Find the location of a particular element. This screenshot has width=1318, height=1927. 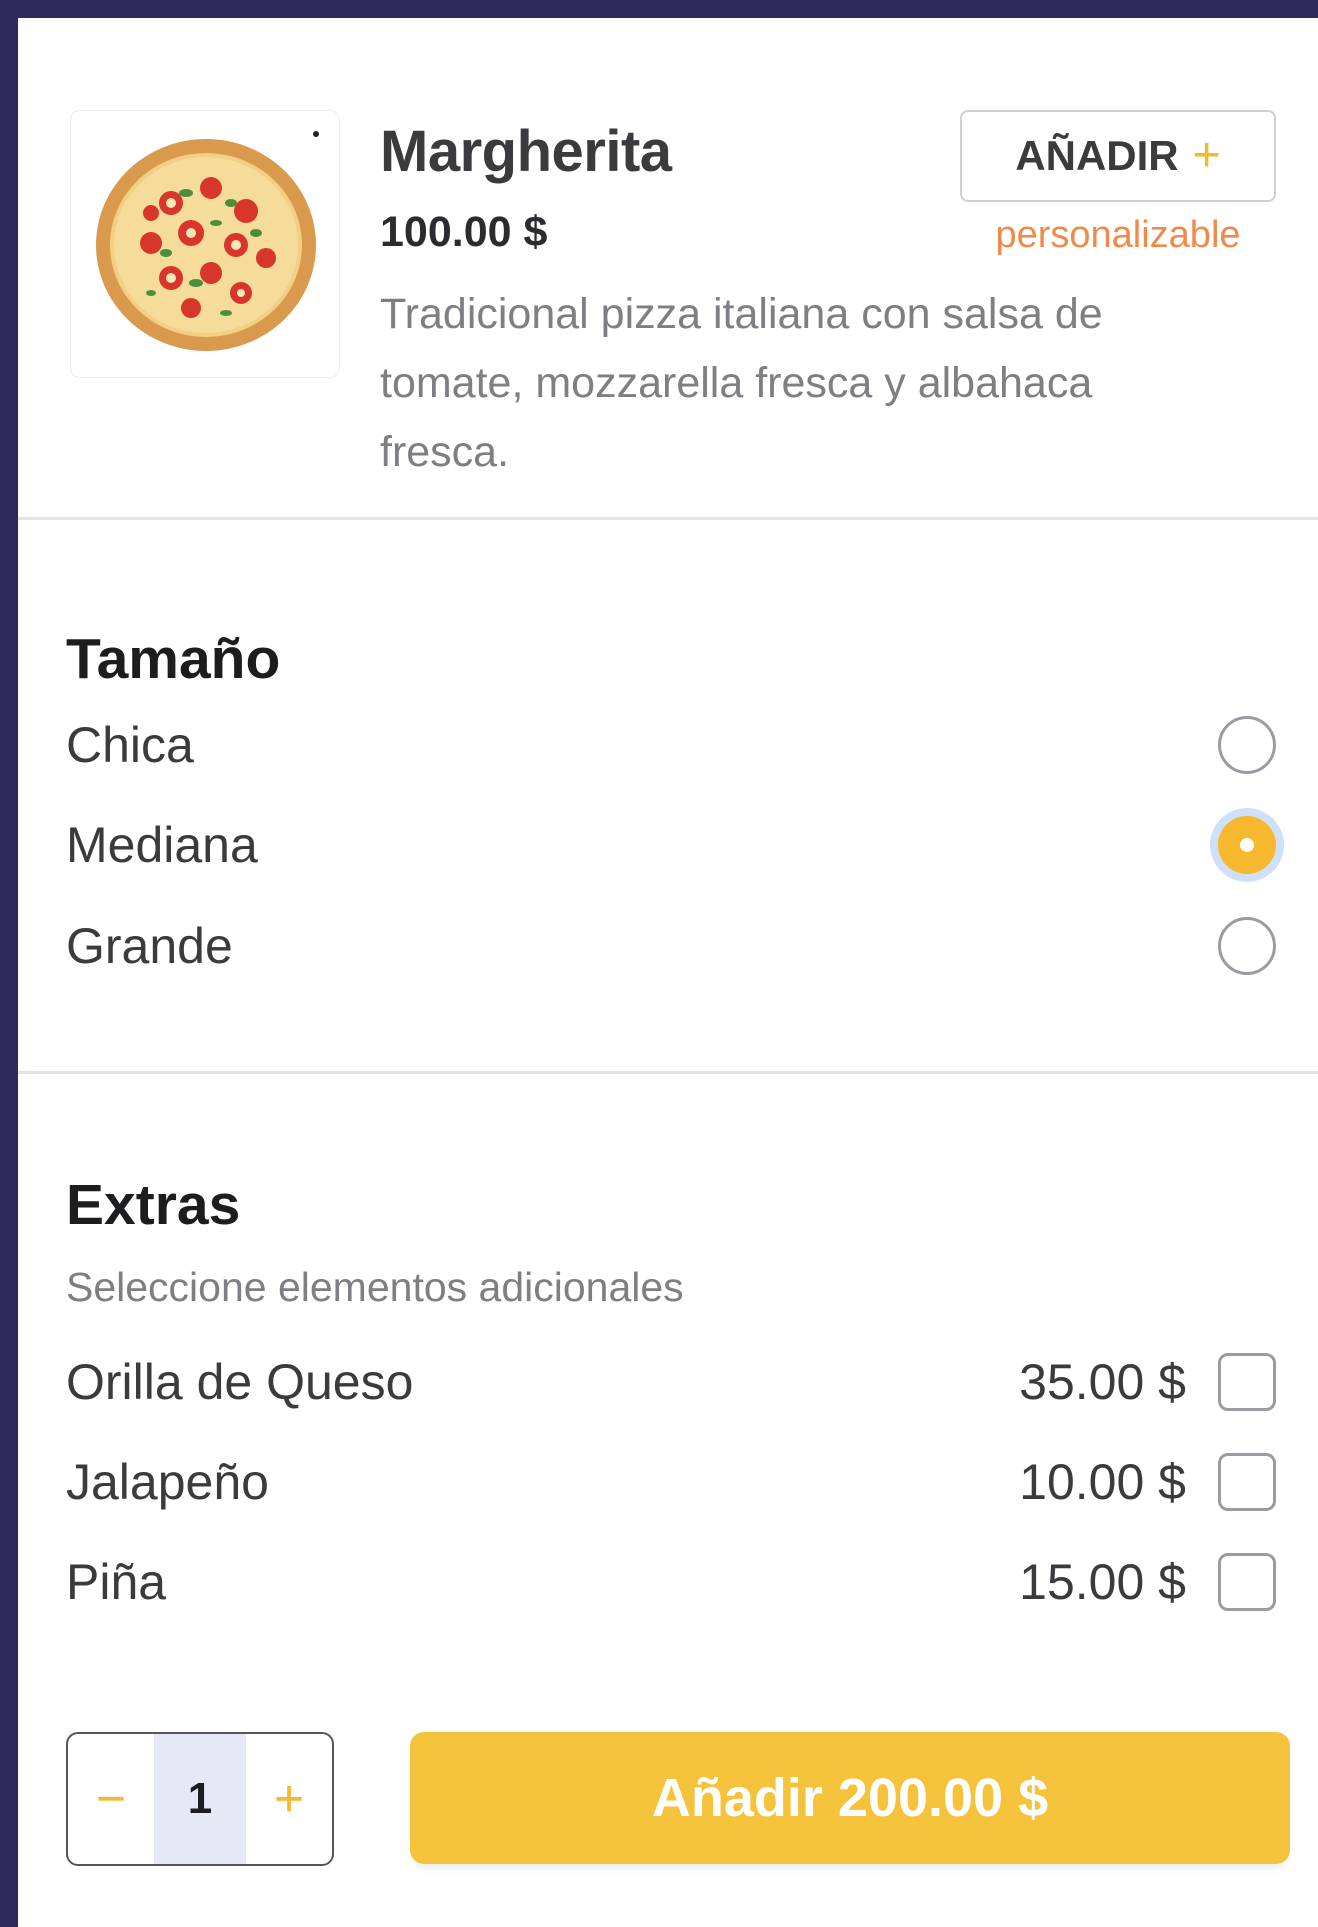

increment-button: + is located at coordinates (289, 1799).